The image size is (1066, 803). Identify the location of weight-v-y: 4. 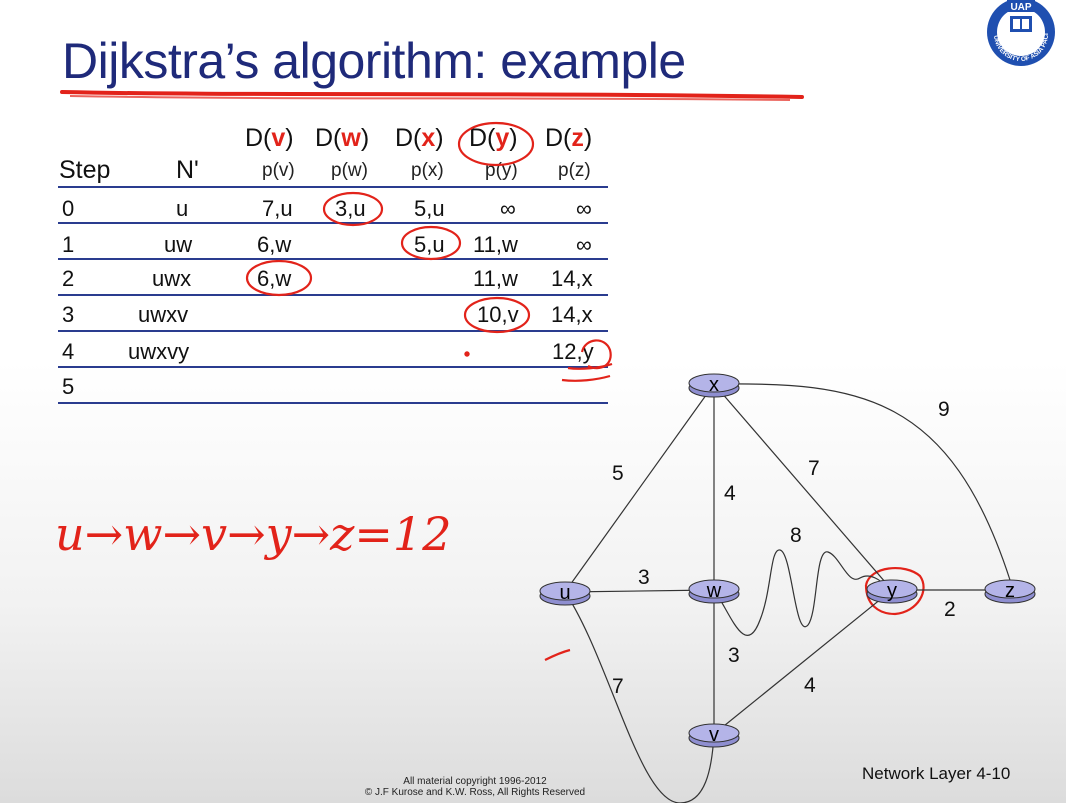
(810, 685).